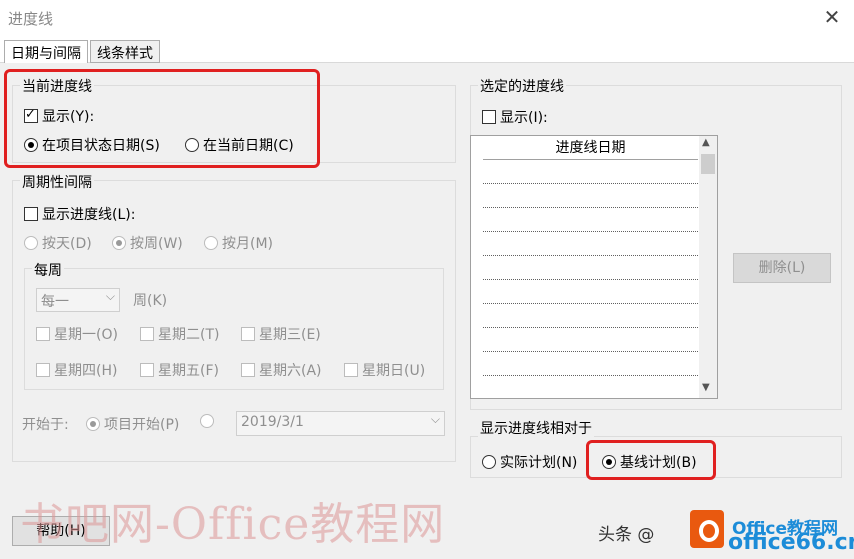 The height and width of the screenshot is (559, 854). I want to click on window-title: 进度线, so click(31, 19).